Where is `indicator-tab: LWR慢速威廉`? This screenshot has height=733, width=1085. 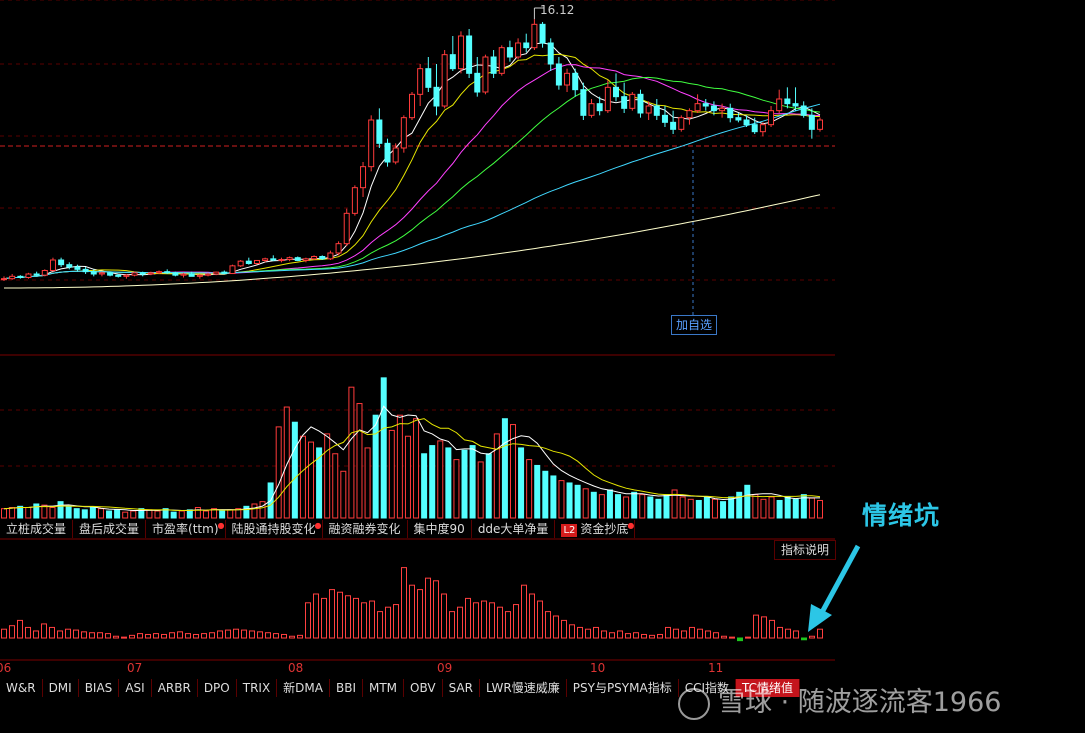
indicator-tab: LWR慢速威廉 is located at coordinates (523, 688).